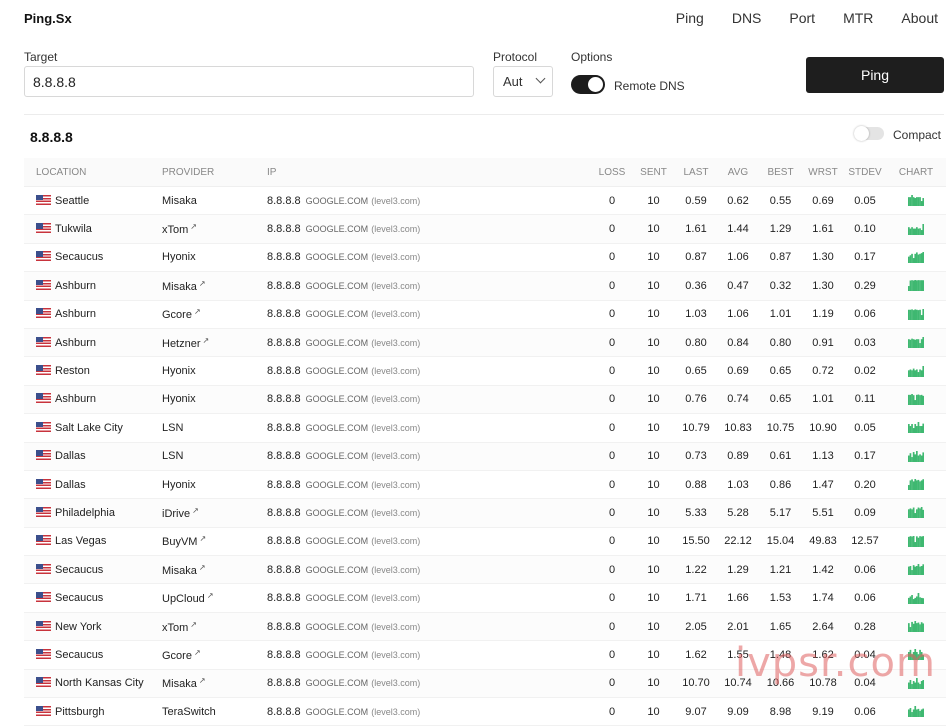 The image size is (950, 727). What do you see at coordinates (919, 18) in the screenshot?
I see `nav-about: About` at bounding box center [919, 18].